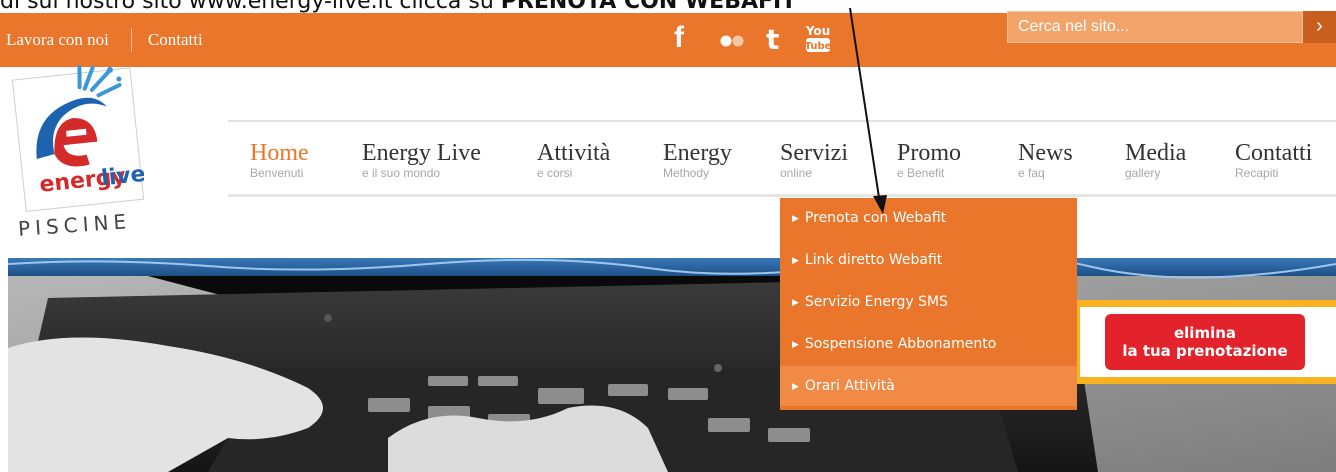  Describe the element at coordinates (873, 260) in the screenshot. I see `menu-item-label: Link diretto Webafit` at that location.